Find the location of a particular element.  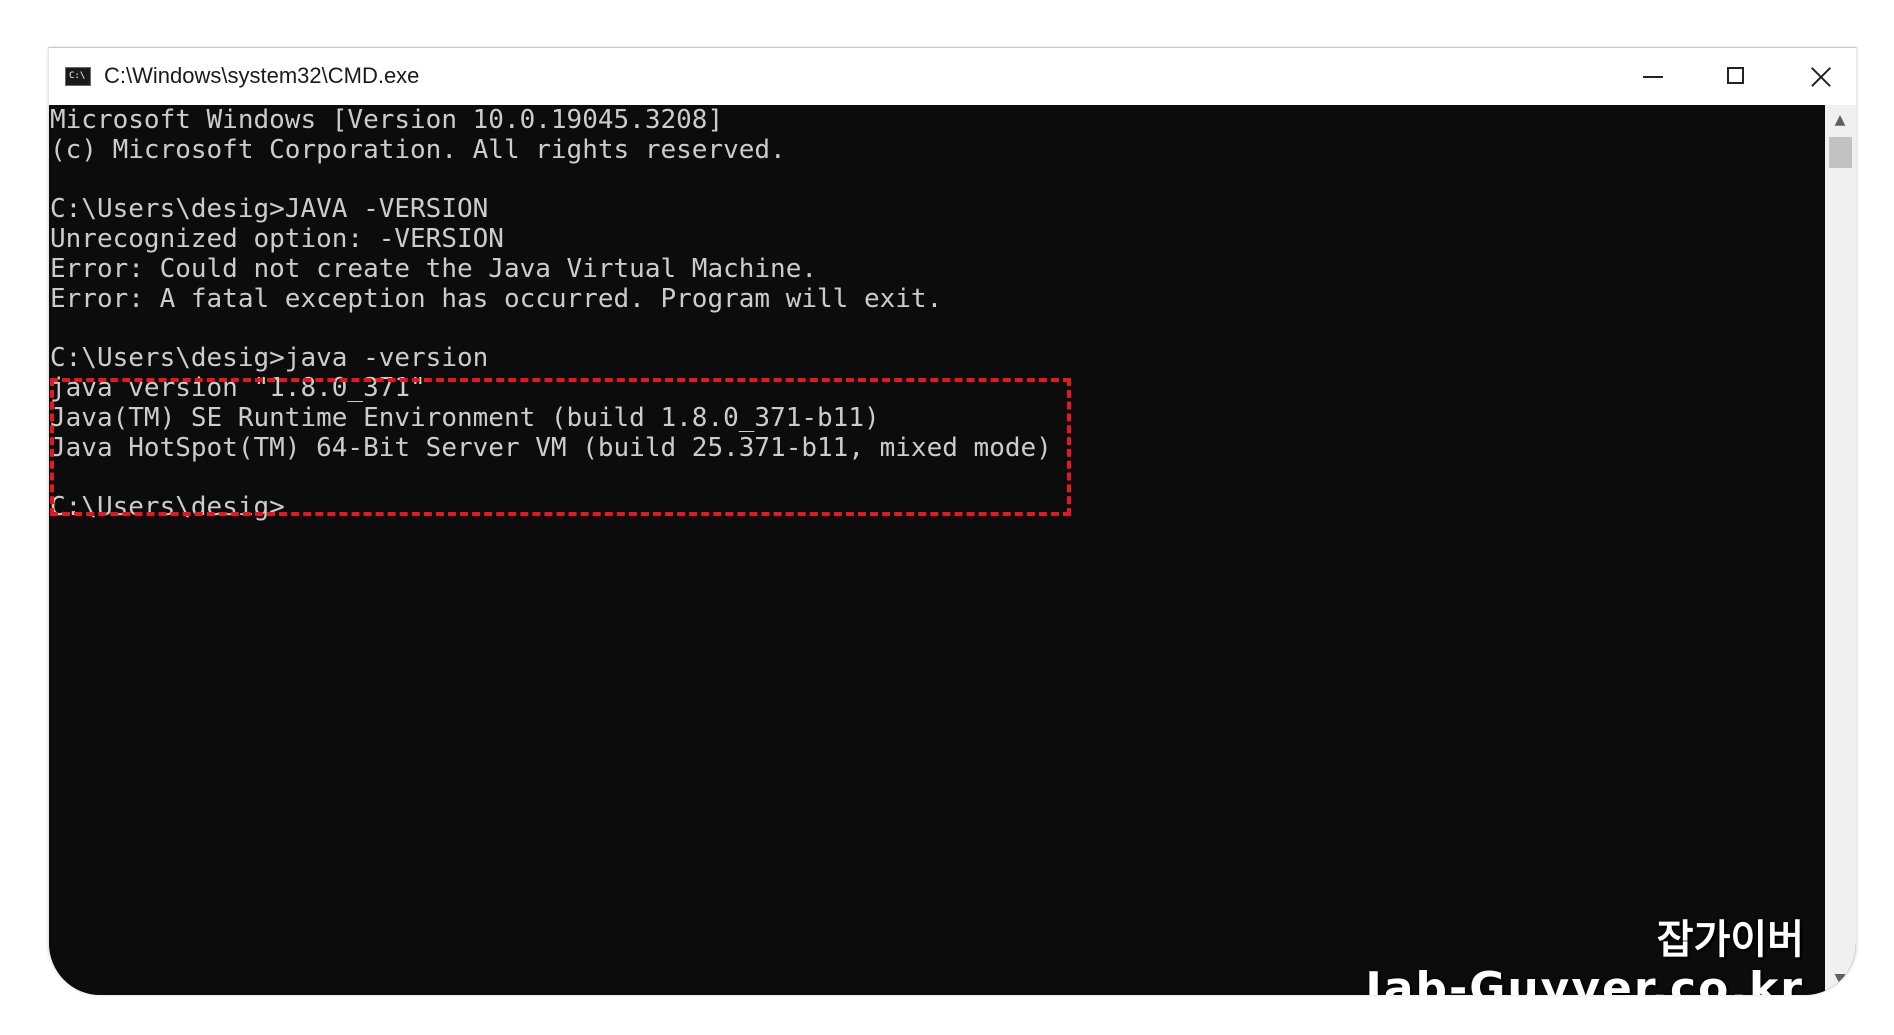

console-line: Unrecognized option: -VERSION is located at coordinates (277, 239).